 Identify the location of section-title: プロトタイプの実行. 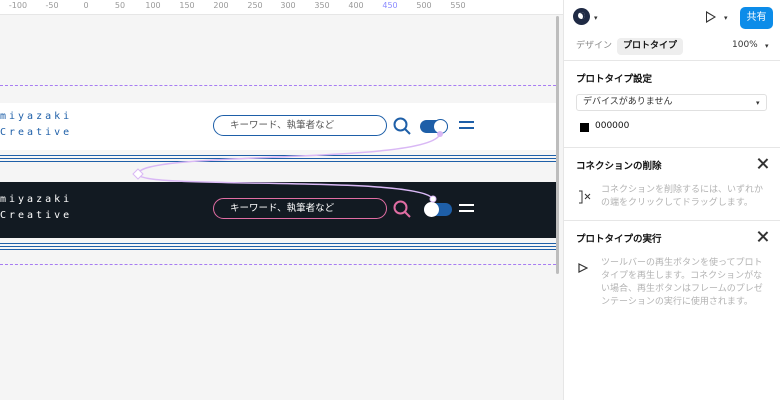
(619, 239).